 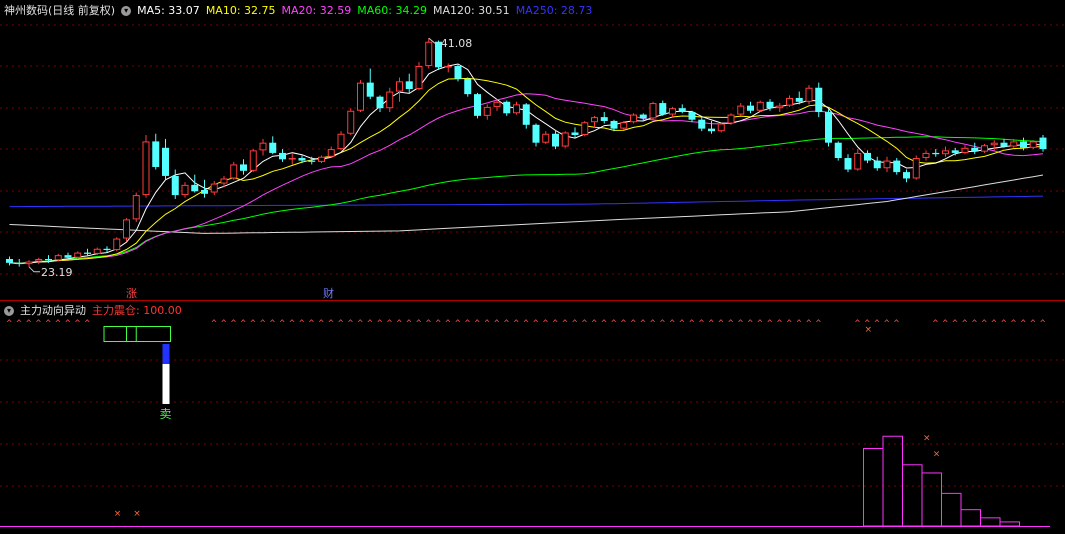 What do you see at coordinates (93, 311) in the screenshot?
I see `lower-chart-header: ▾ 主力动向异动 主力震仓: 100.00` at bounding box center [93, 311].